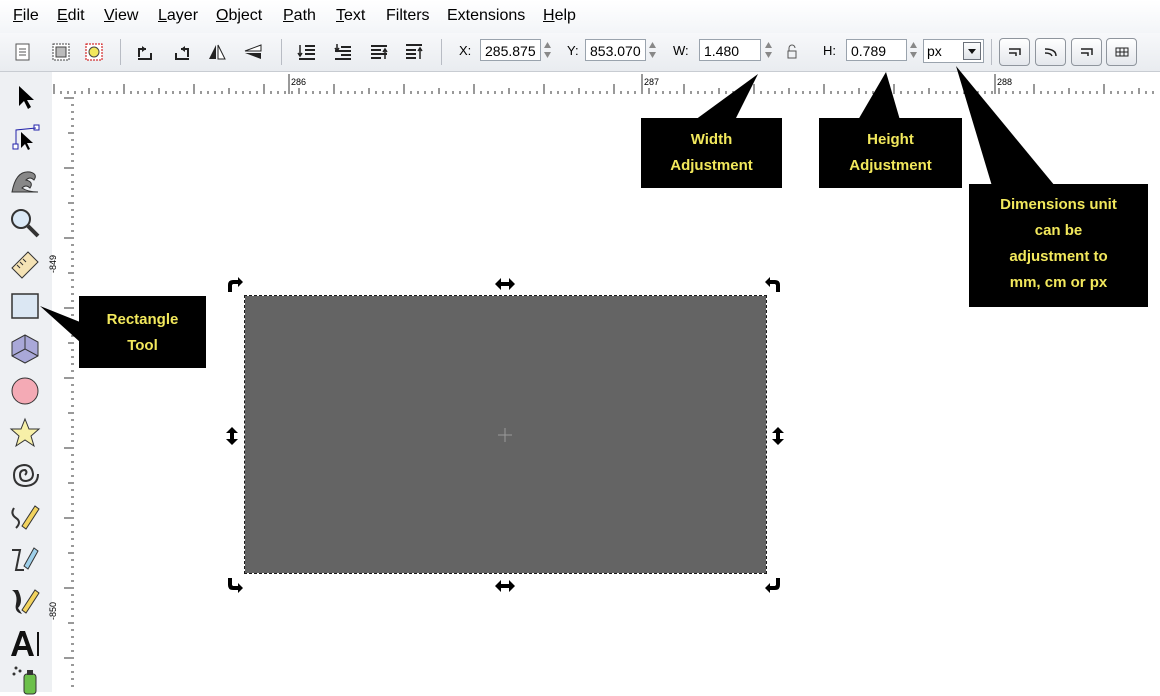 This screenshot has height=696, width=1160. I want to click on height-callout-pointer, so click(879, 96).